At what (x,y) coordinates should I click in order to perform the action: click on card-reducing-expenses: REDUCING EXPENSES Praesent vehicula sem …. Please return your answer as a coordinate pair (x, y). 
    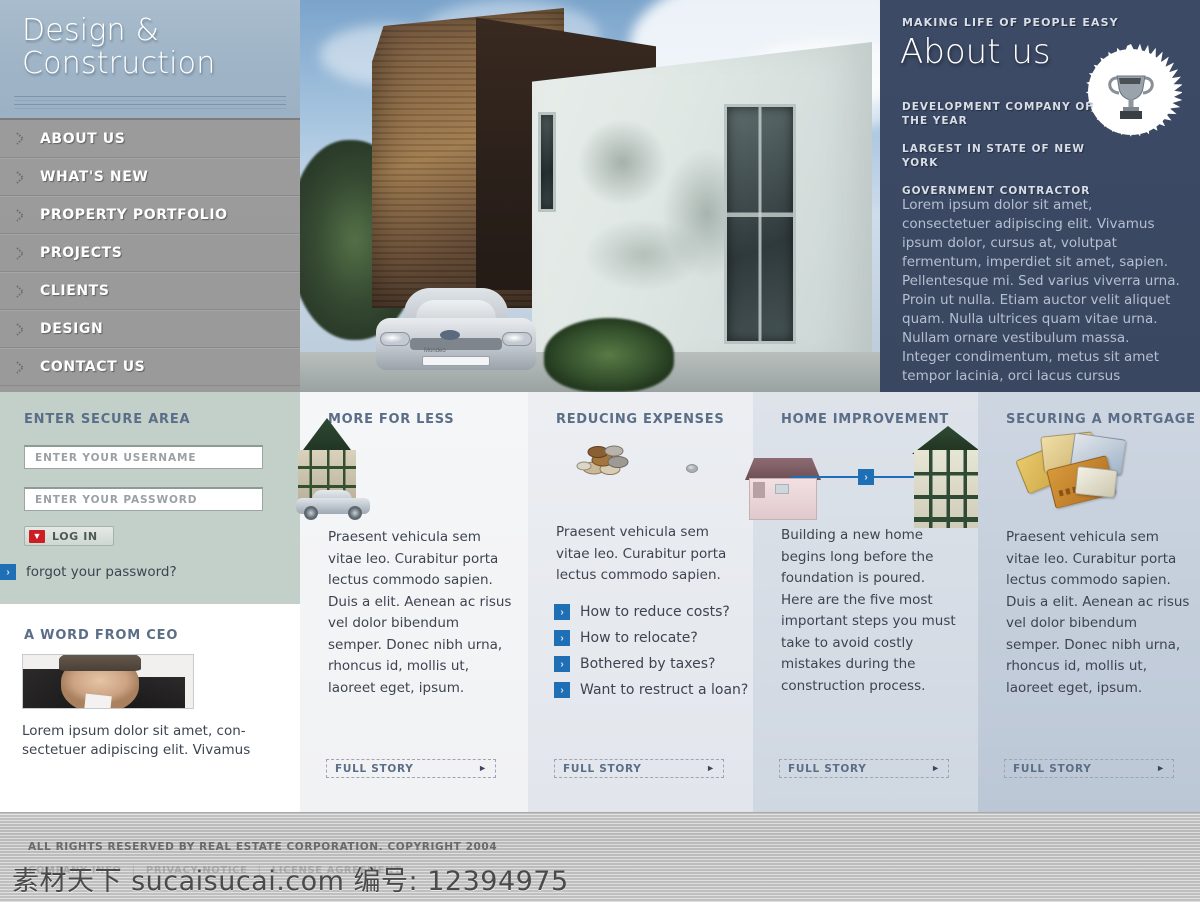
    Looking at the image, I should click on (640, 602).